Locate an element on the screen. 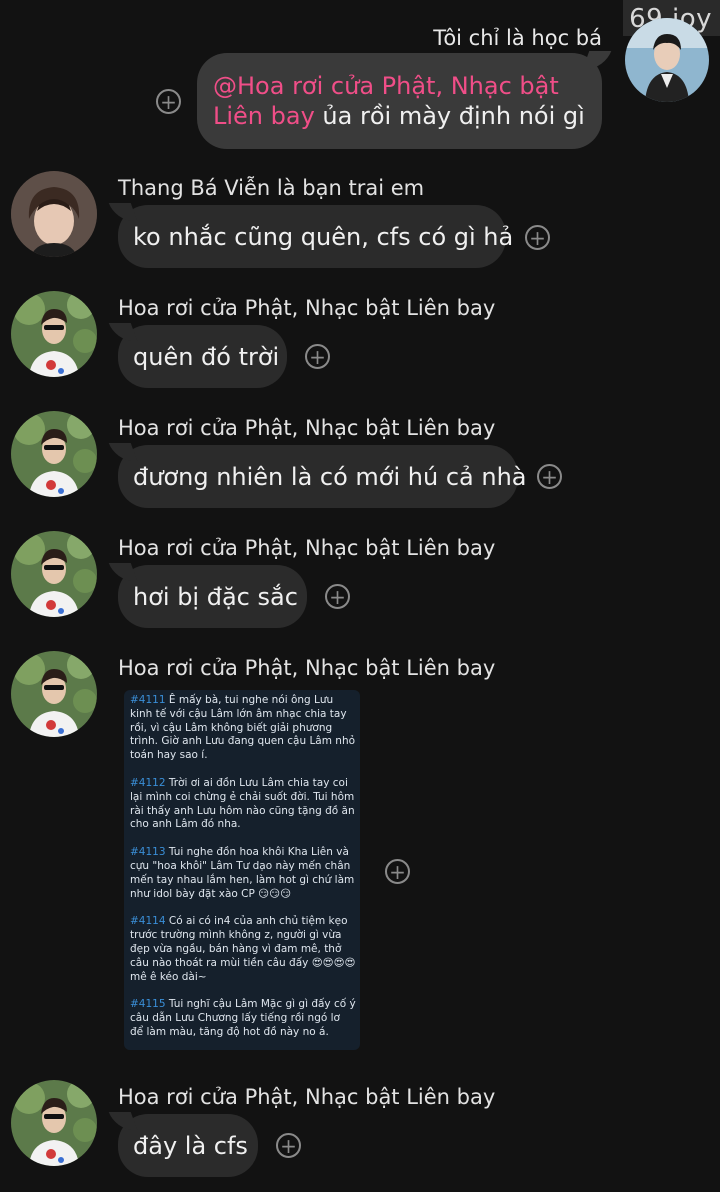 The width and height of the screenshot is (720, 1192). post-number: #4112 is located at coordinates (148, 782).